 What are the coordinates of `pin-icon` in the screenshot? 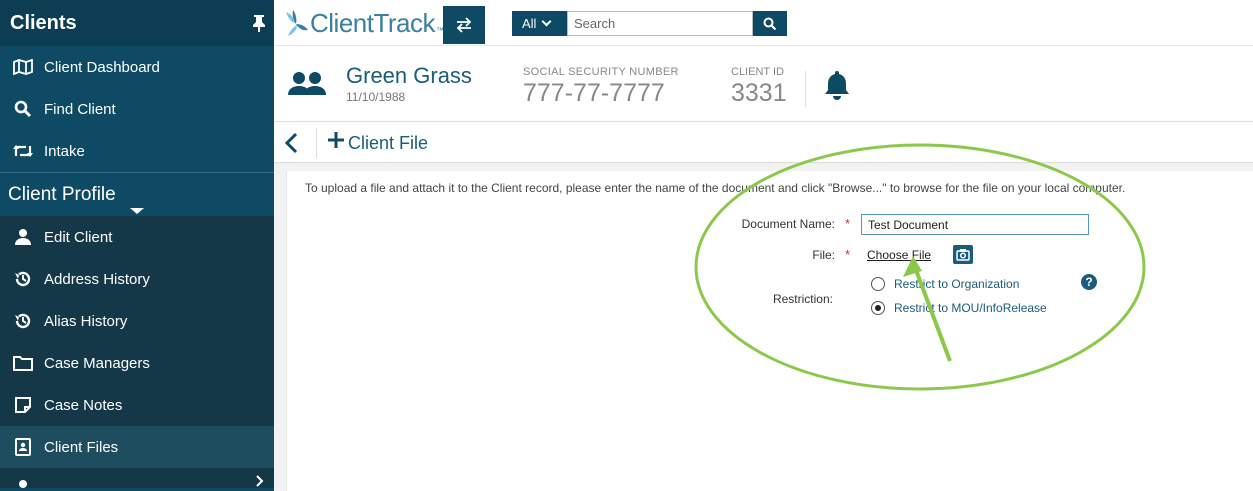 It's located at (259, 23).